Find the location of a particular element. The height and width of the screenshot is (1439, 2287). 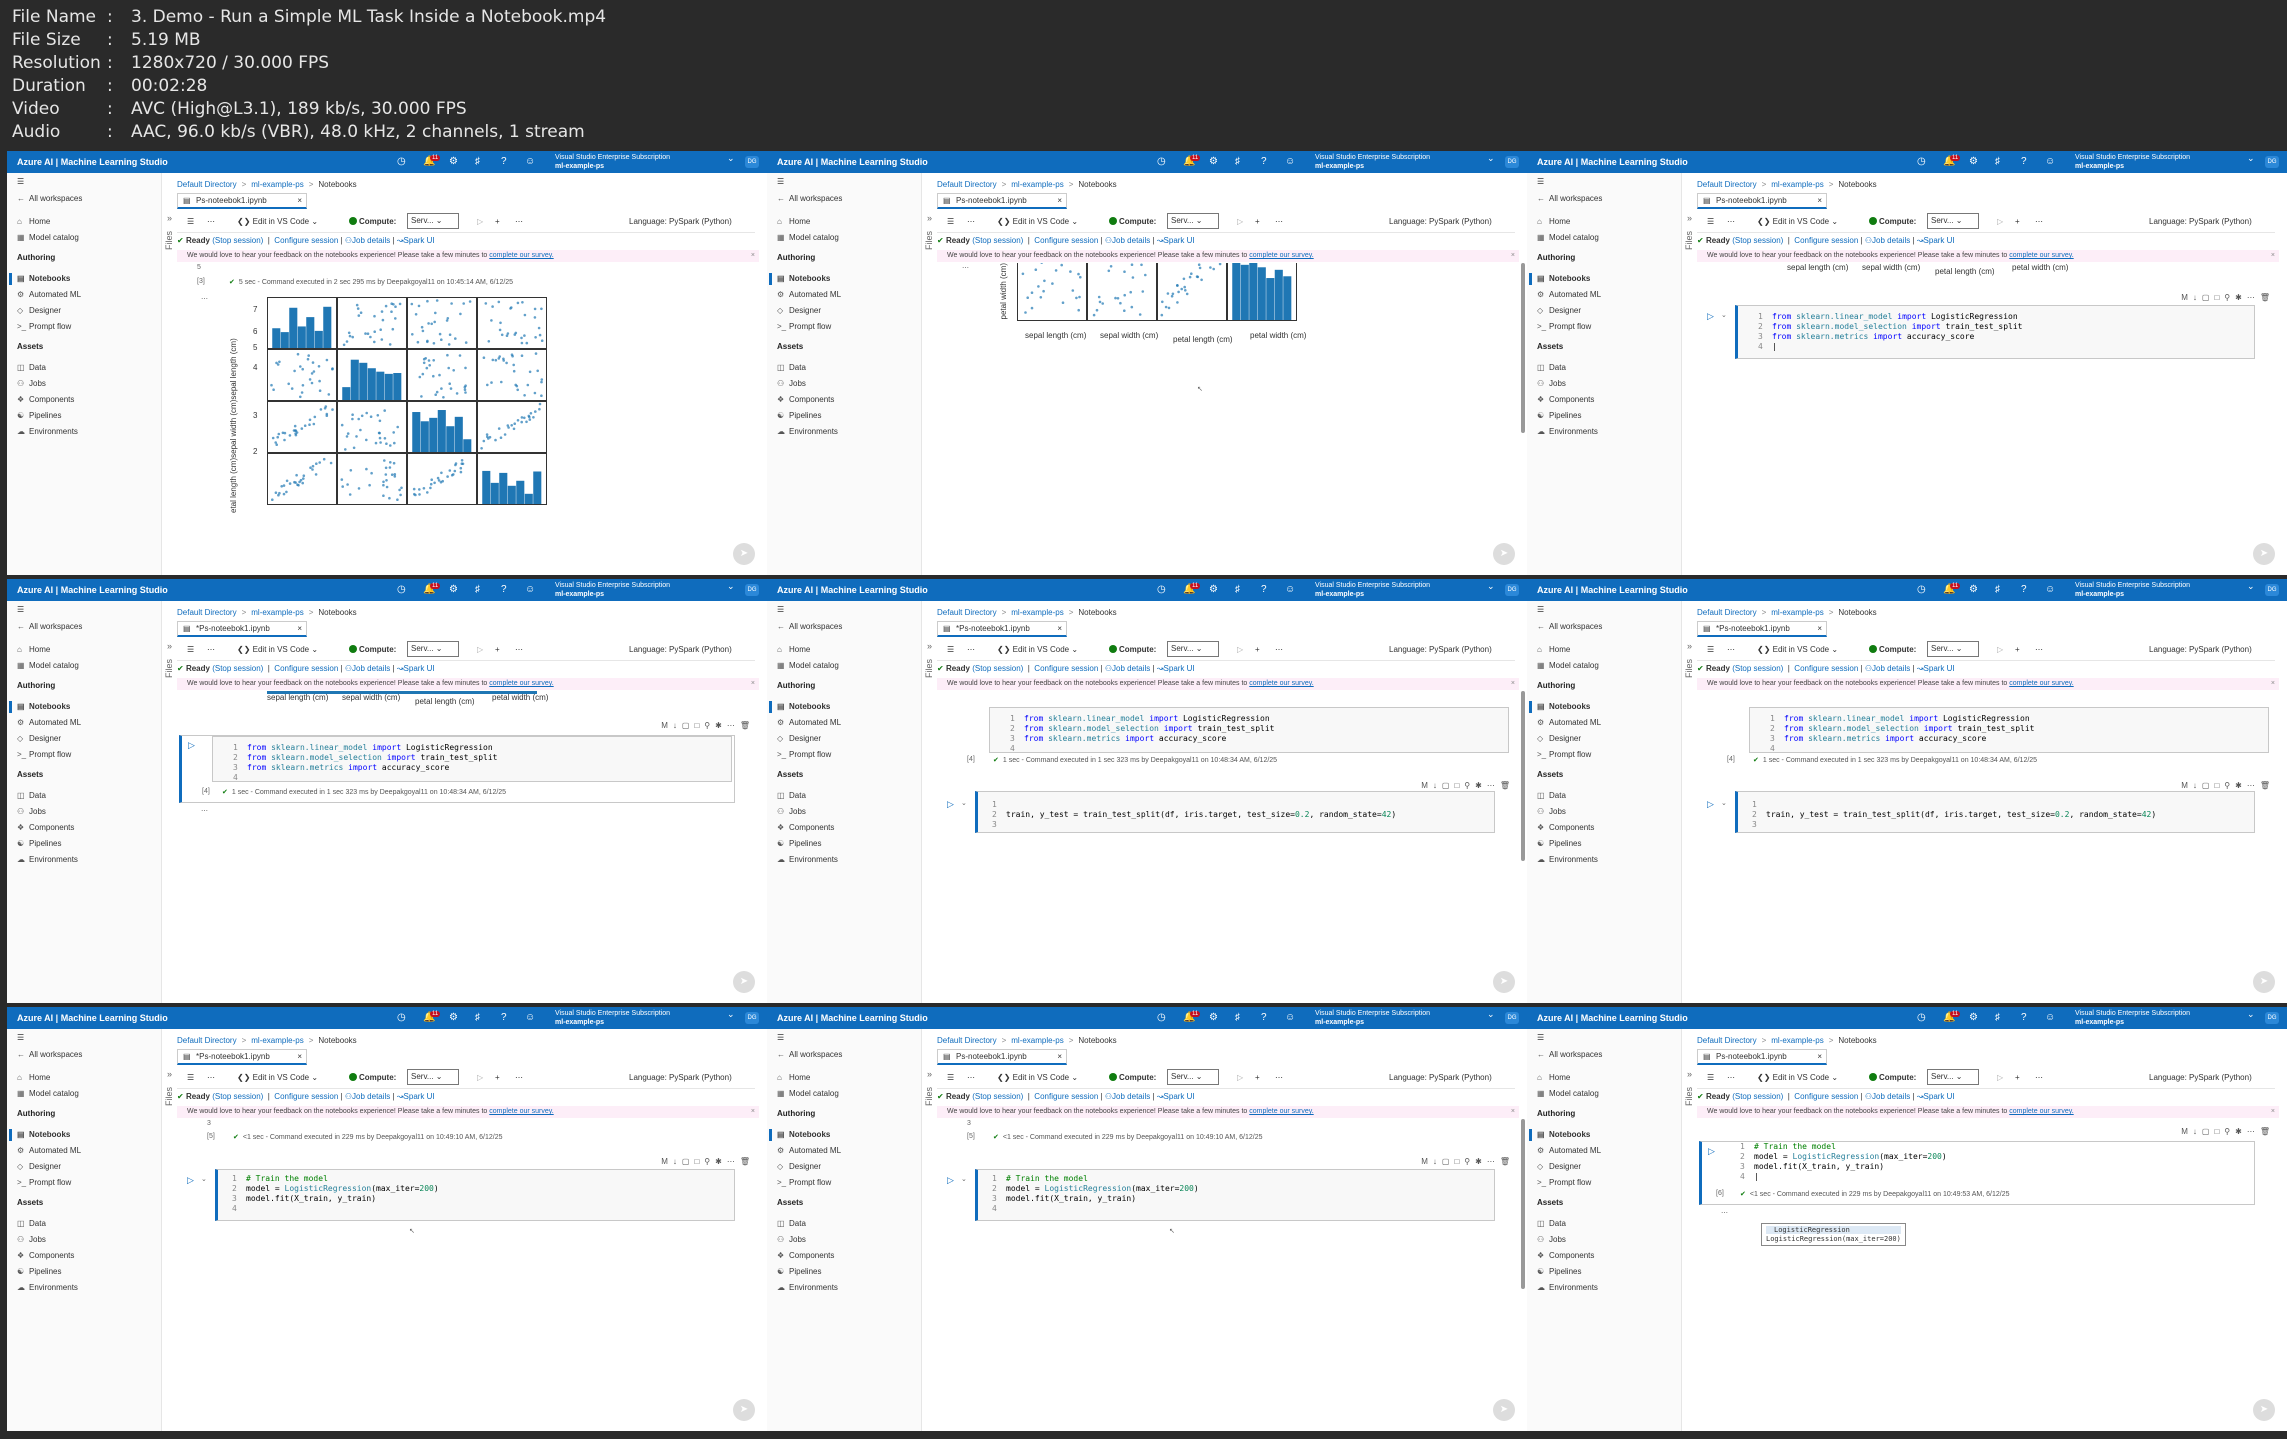

breadcrumb-default-directory: Default Directory is located at coordinates (967, 612).